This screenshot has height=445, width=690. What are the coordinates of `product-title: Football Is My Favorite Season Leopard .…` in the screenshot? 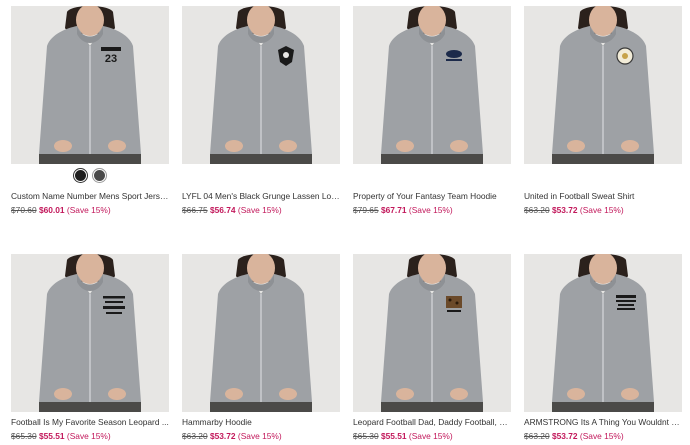 It's located at (90, 422).